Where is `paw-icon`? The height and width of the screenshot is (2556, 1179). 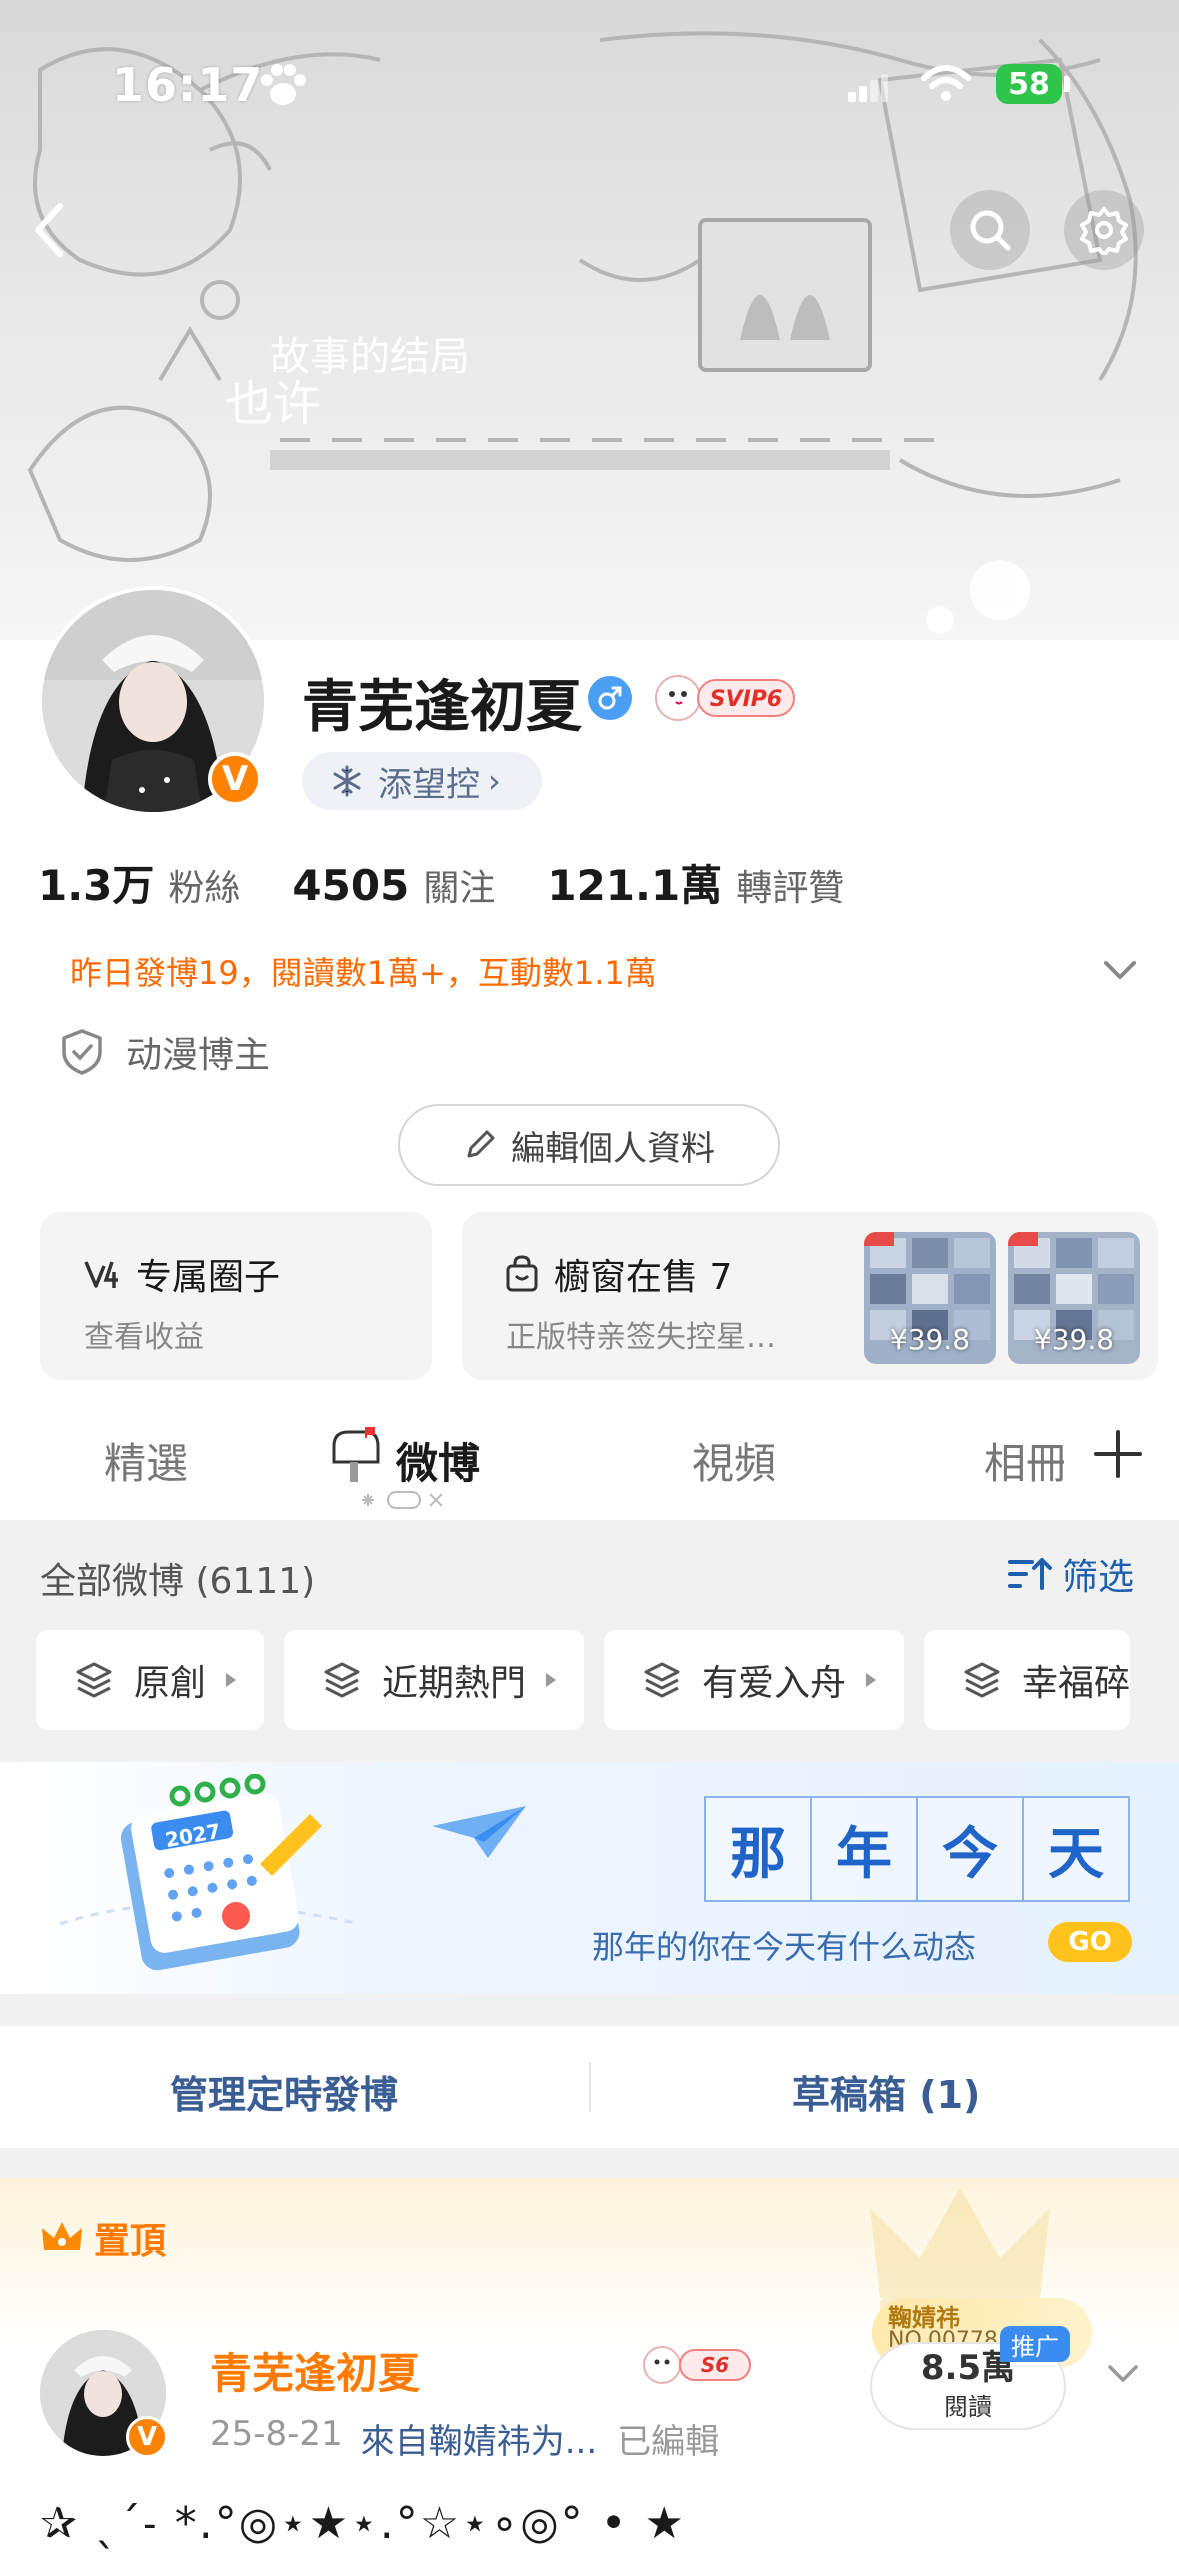
paw-icon is located at coordinates (283, 84).